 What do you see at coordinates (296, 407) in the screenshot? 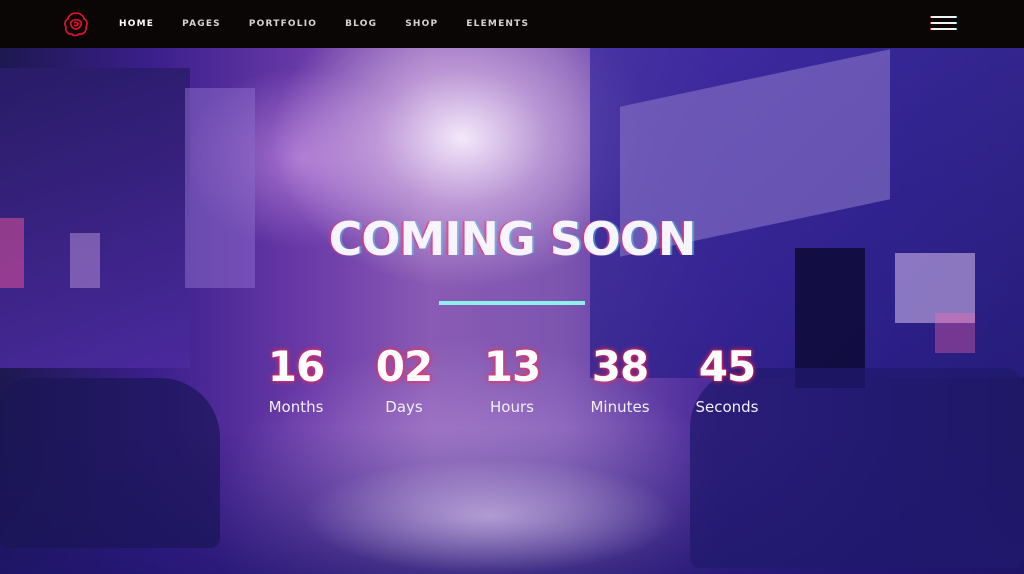
I see `countdown-label: Months` at bounding box center [296, 407].